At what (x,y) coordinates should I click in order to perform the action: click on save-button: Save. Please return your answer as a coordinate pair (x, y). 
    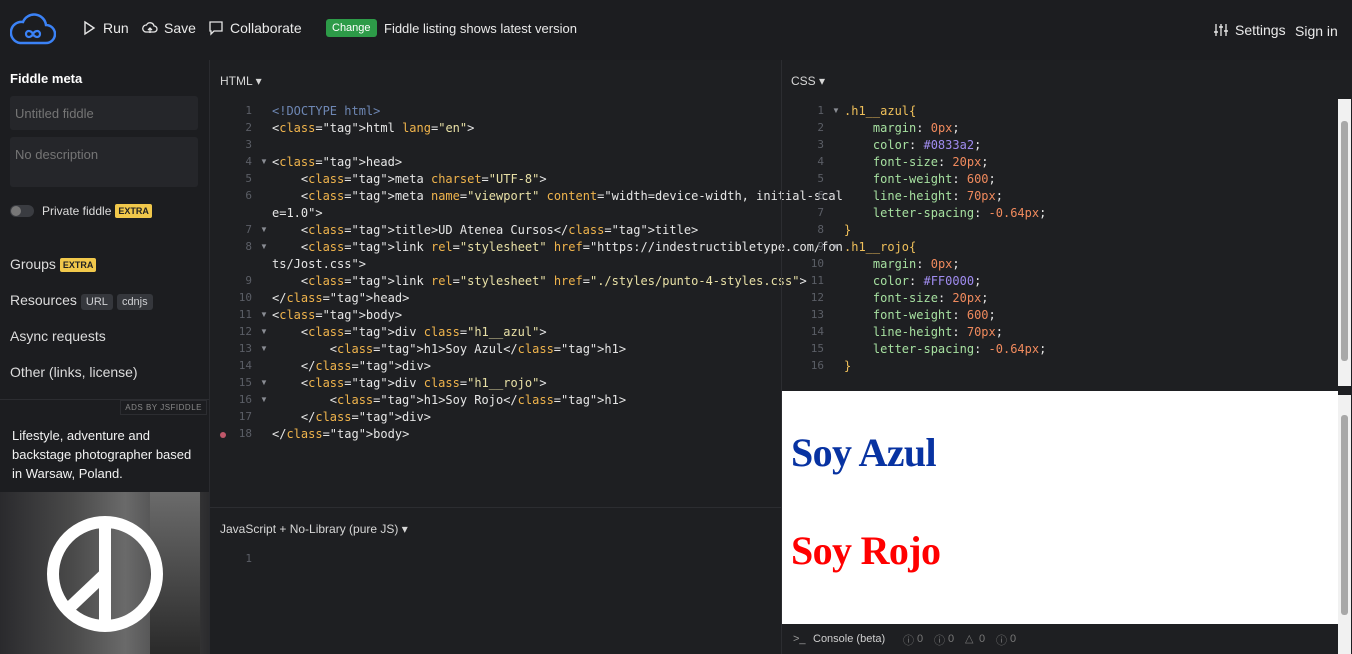
    Looking at the image, I should click on (169, 28).